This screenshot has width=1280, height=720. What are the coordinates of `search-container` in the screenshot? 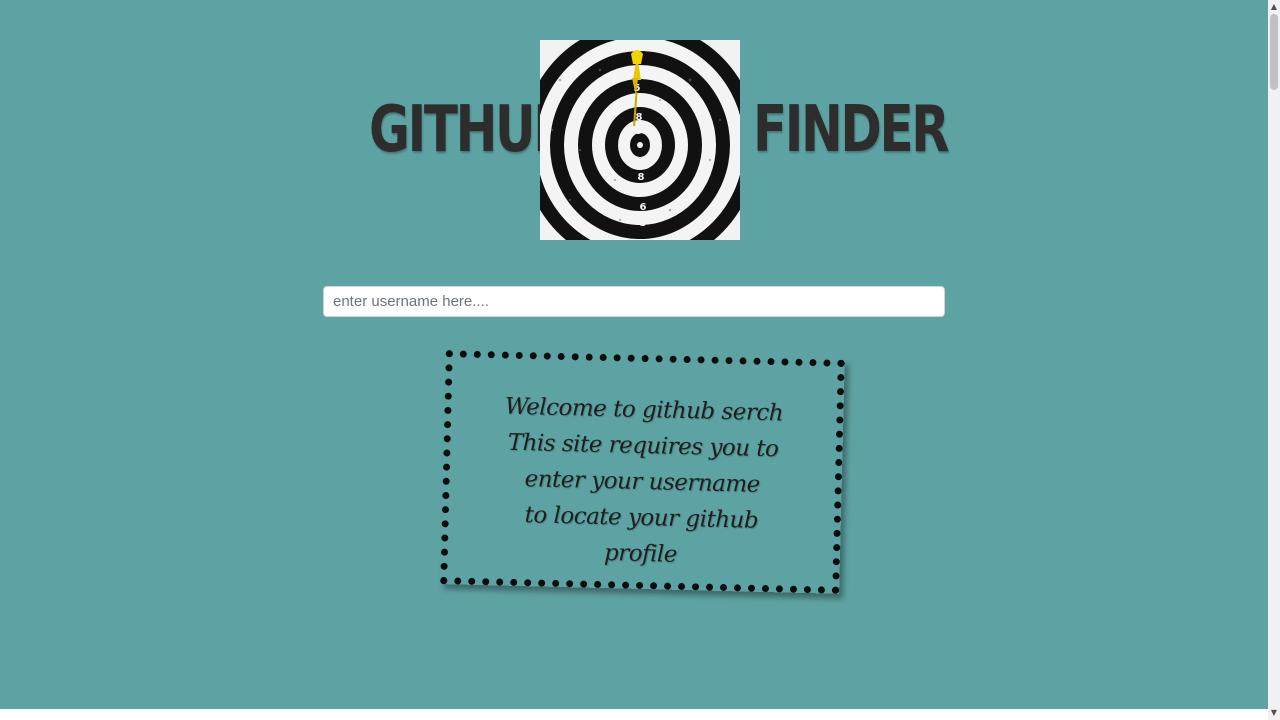 It's located at (634, 301).